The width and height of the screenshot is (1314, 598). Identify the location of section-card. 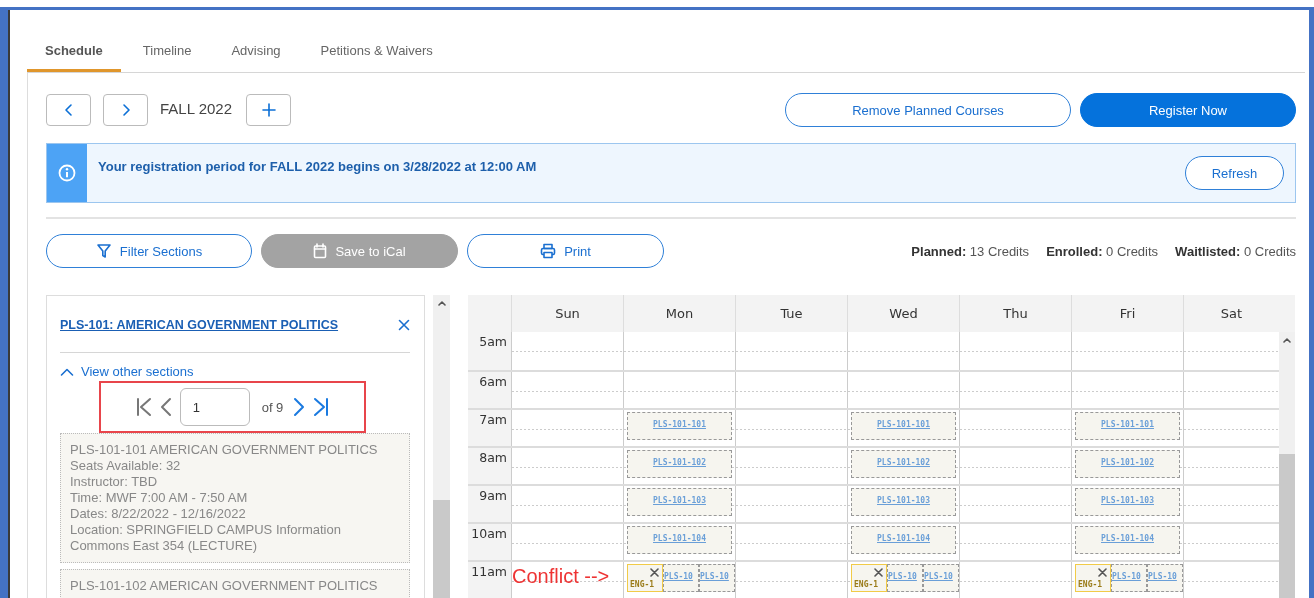
(235, 498).